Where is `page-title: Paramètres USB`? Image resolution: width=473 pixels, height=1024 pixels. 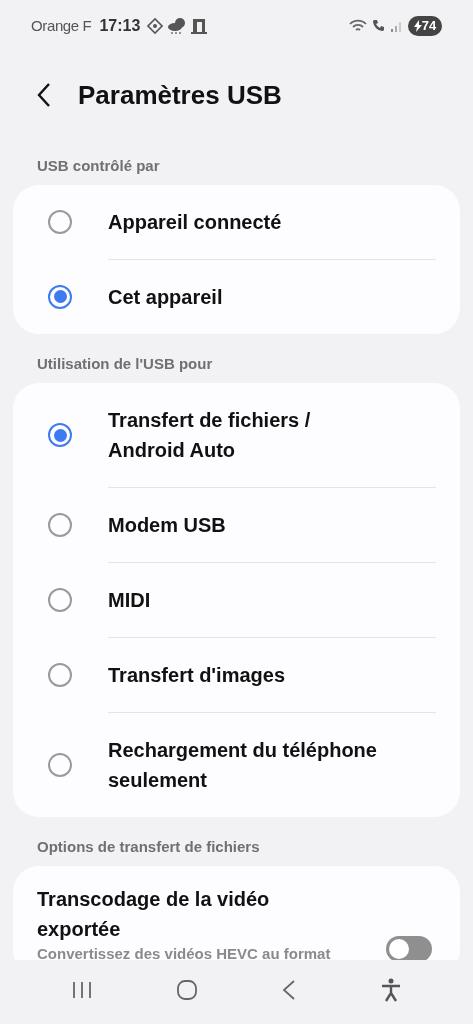
page-title: Paramètres USB is located at coordinates (180, 95).